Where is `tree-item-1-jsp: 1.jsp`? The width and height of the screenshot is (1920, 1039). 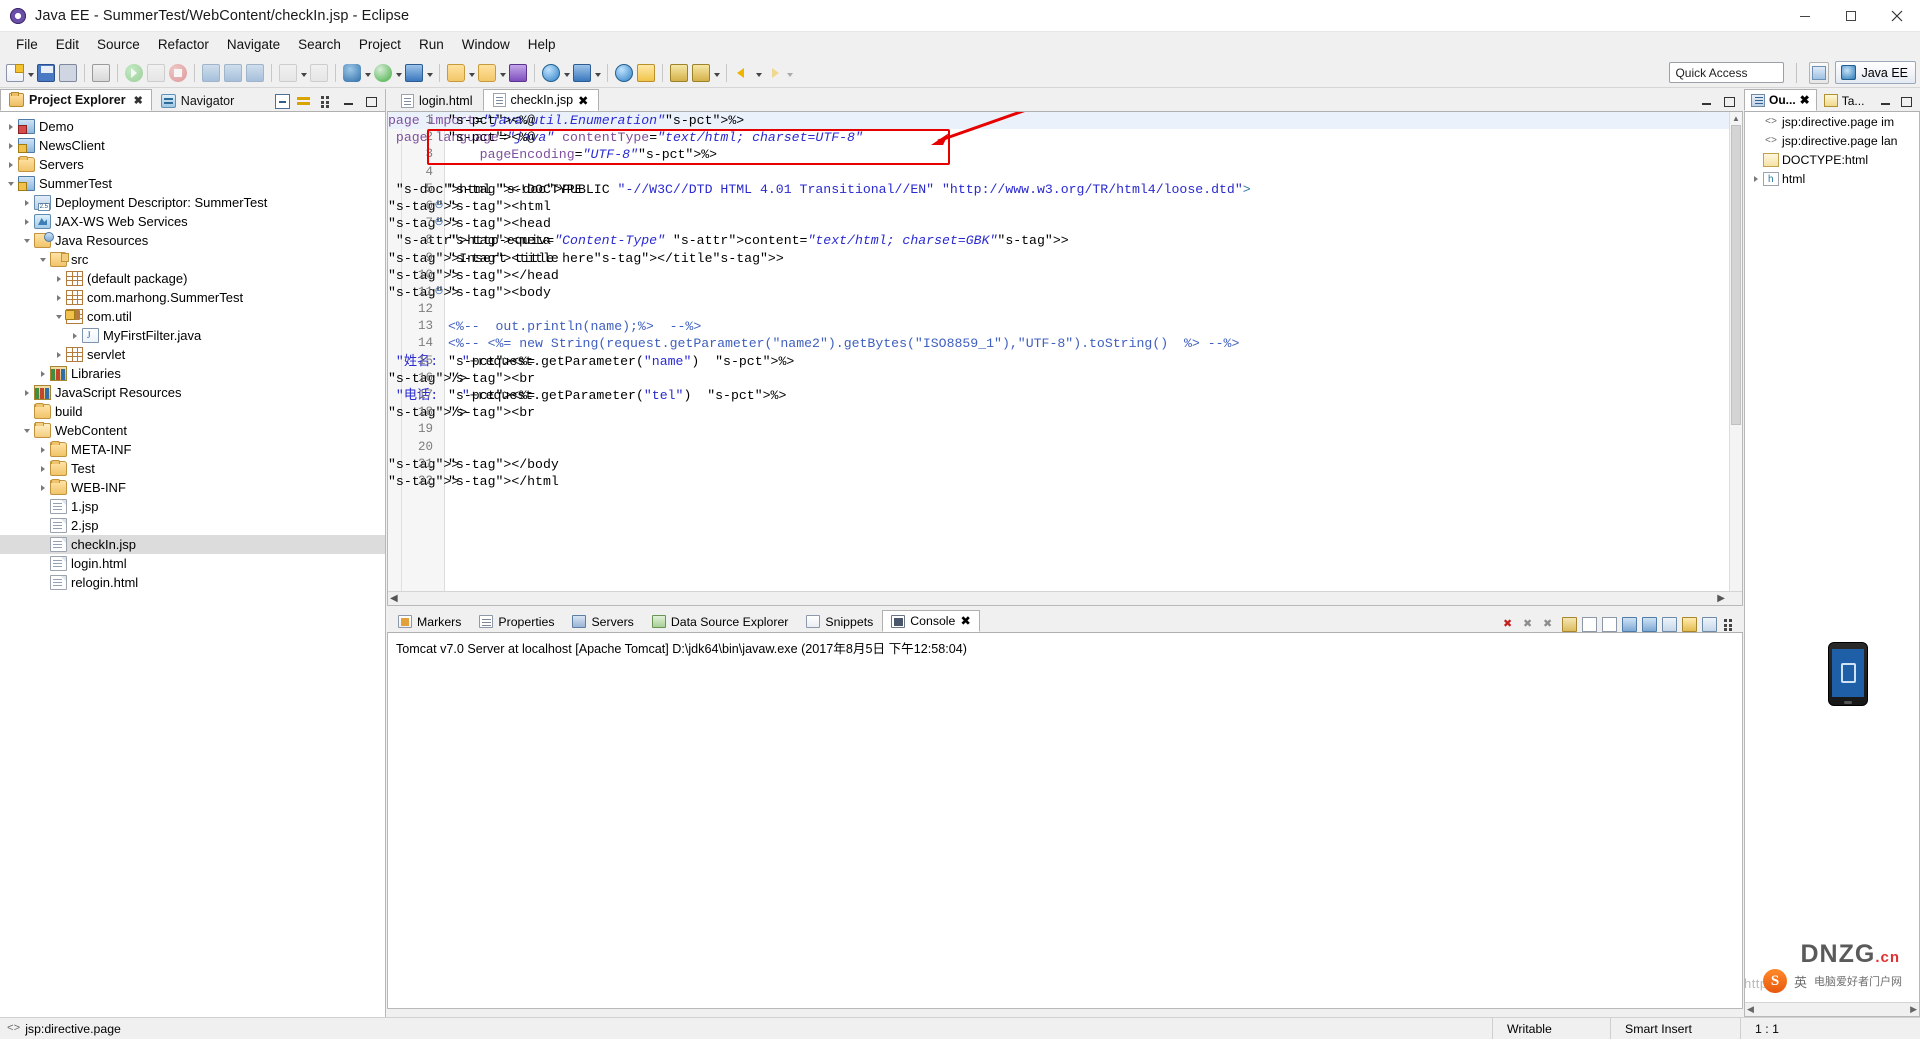
tree-item-1-jsp: 1.jsp is located at coordinates (192, 506).